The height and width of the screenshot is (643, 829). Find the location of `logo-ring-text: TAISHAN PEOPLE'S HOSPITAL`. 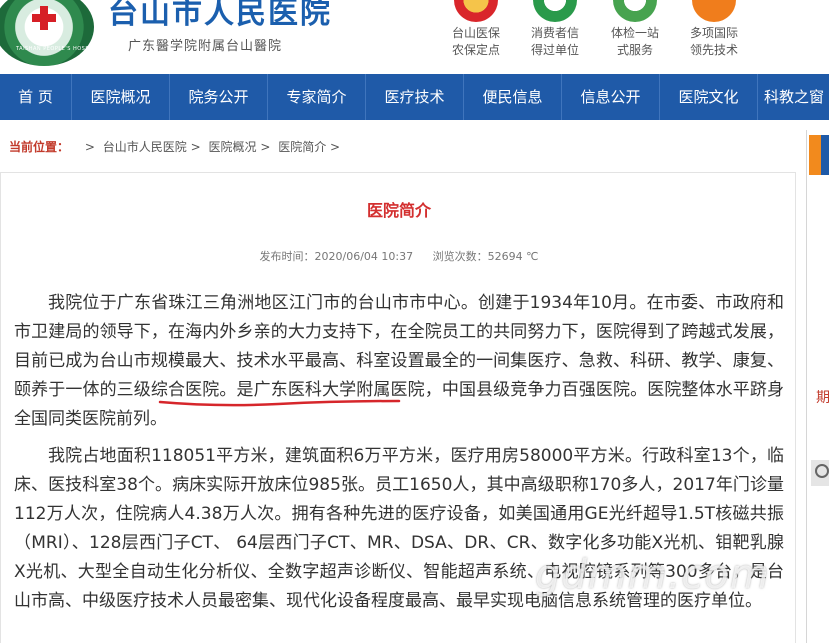

logo-ring-text: TAISHAN PEOPLE'S HOSPITAL is located at coordinates (59, 49).